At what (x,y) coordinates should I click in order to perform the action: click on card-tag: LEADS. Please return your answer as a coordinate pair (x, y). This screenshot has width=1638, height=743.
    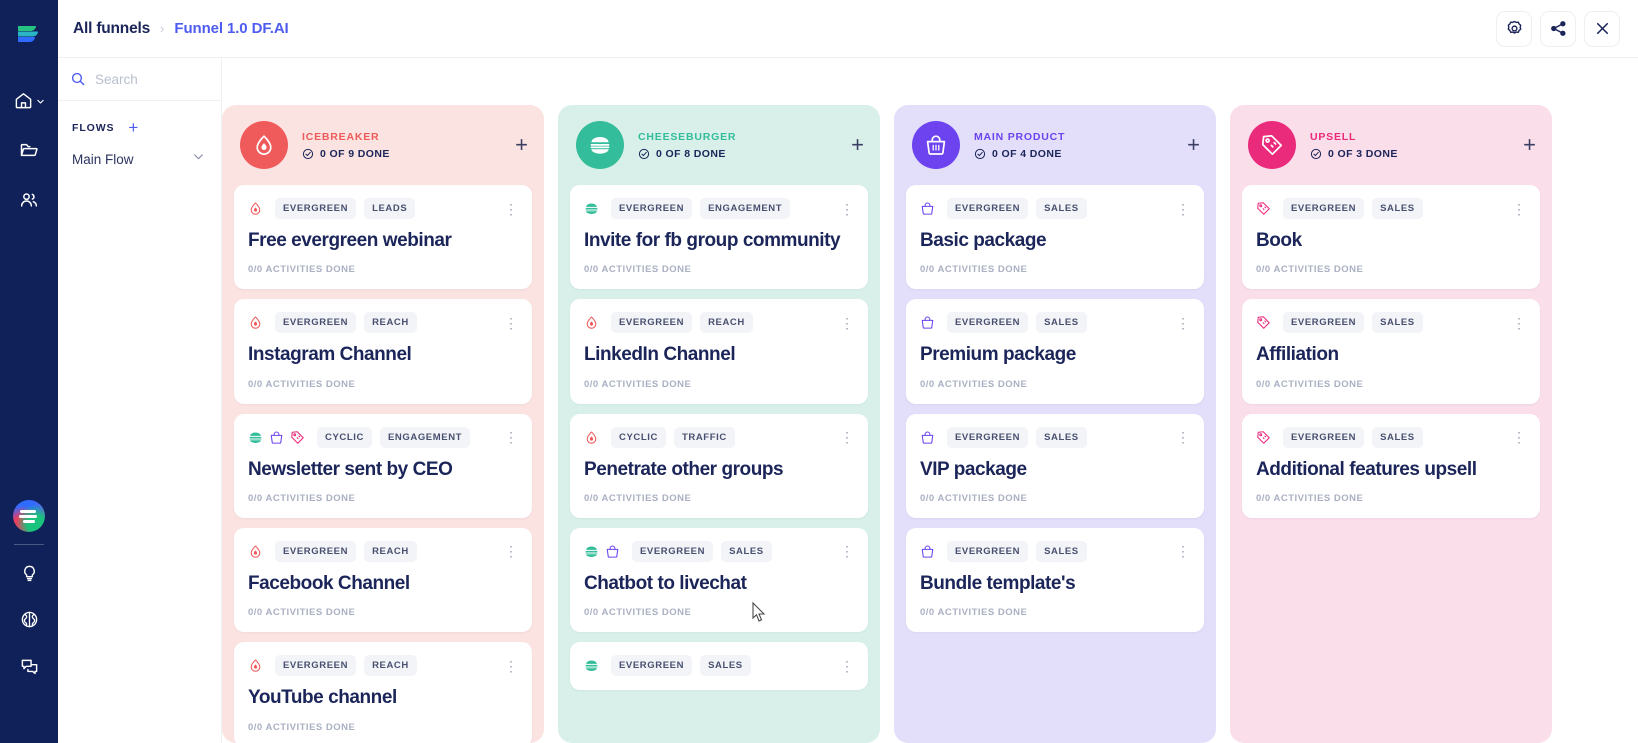
    Looking at the image, I should click on (390, 208).